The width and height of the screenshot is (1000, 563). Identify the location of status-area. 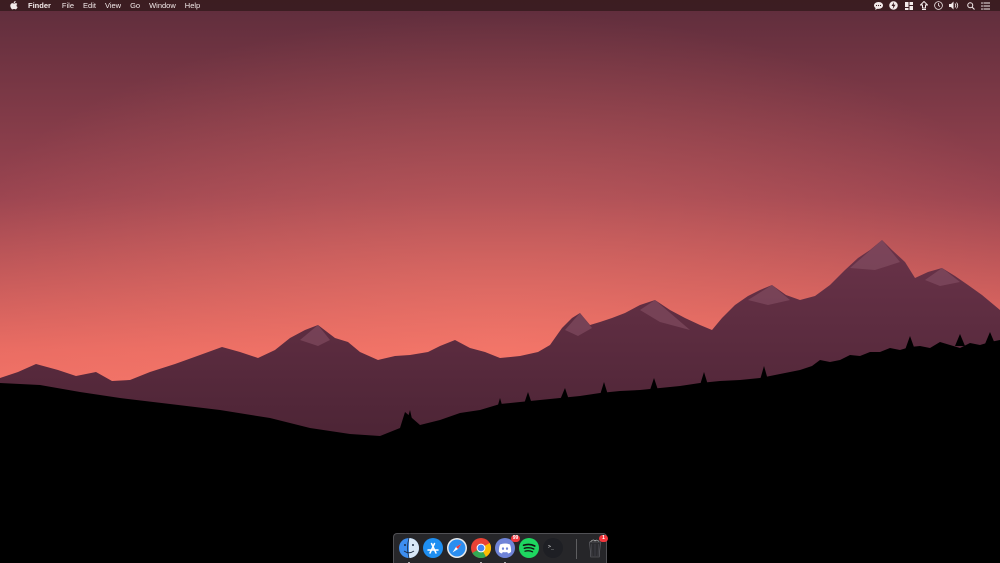
(929, 5).